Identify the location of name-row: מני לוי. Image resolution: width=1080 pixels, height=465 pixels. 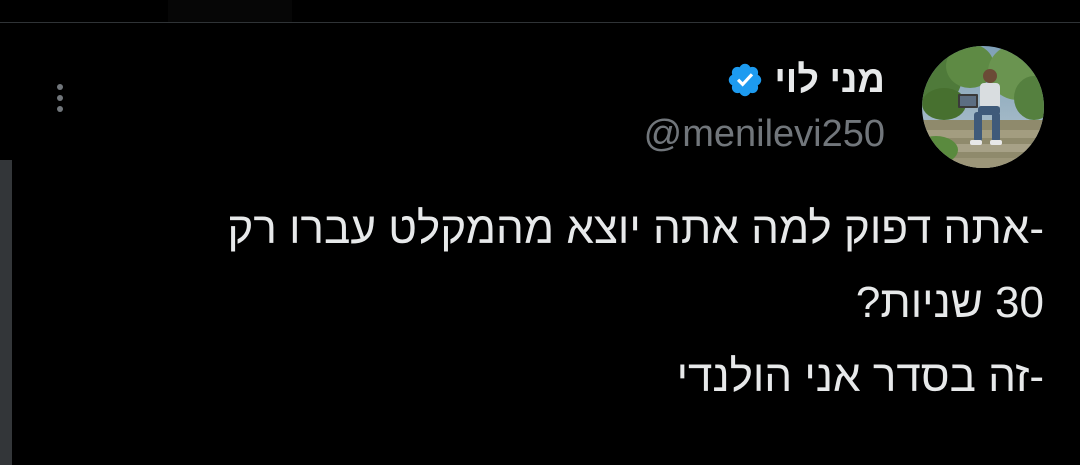
(625, 80).